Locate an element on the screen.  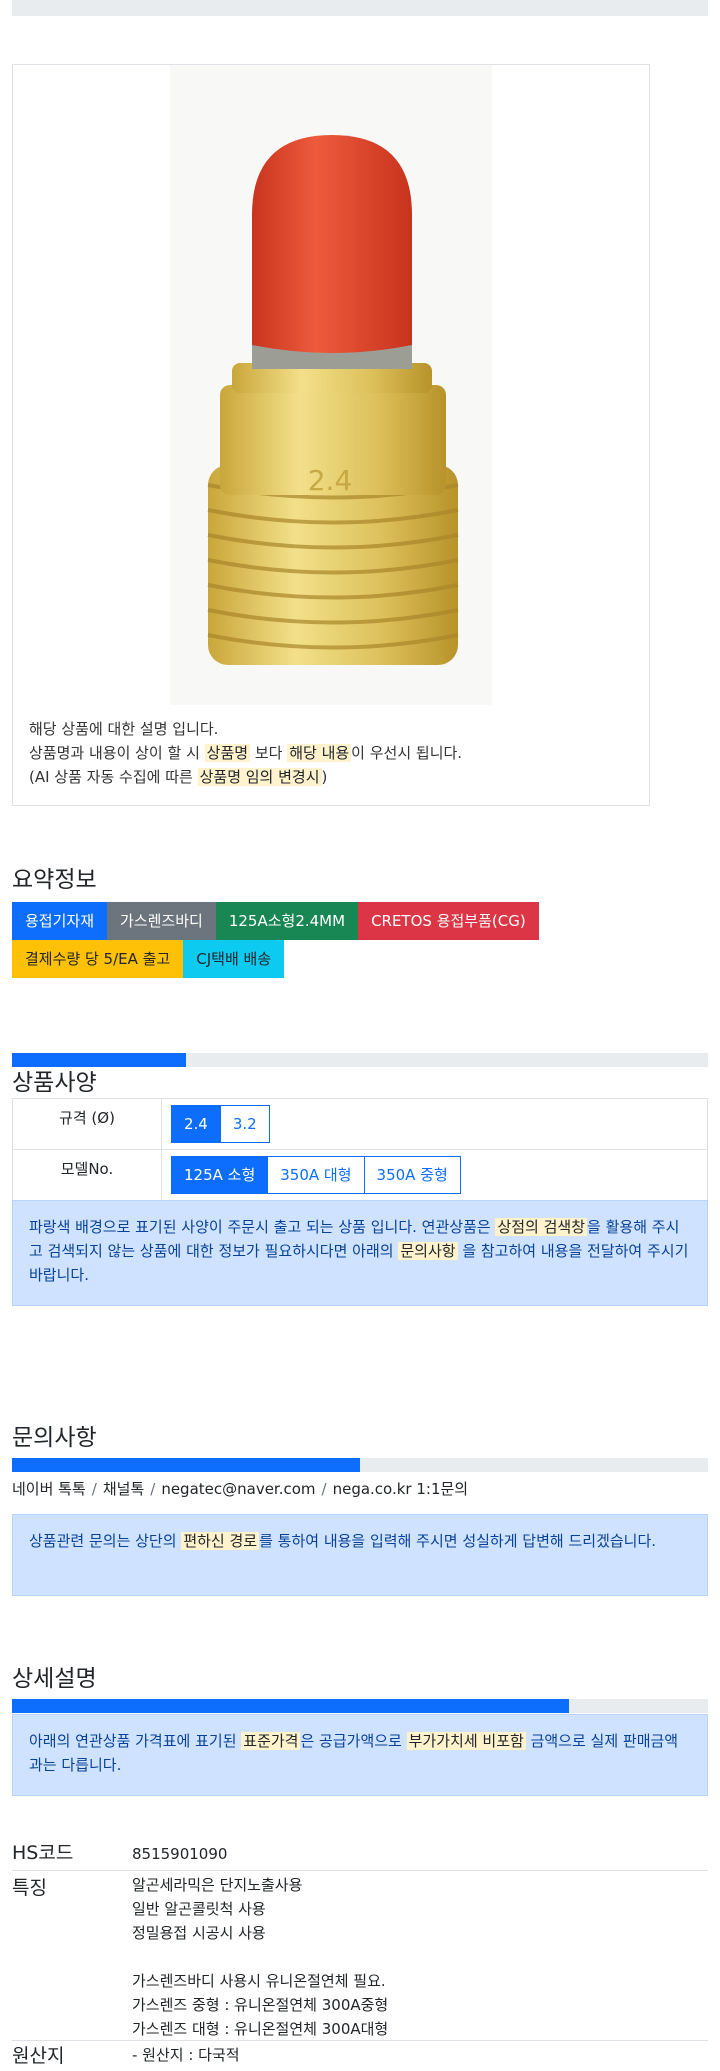
desc-line-1: 해당 상품에 대한 설명 입니다. is located at coordinates (124, 729).